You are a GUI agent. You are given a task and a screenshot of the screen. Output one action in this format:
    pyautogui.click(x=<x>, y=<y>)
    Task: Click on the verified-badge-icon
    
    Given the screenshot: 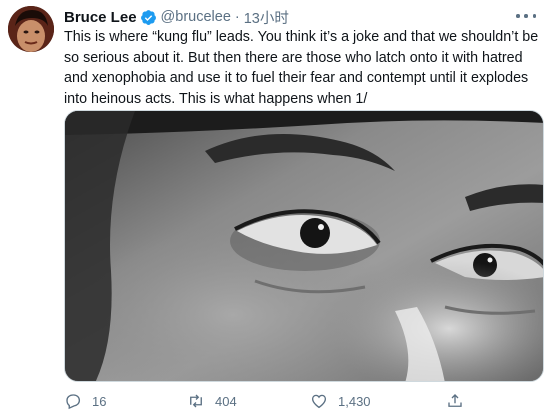 What is the action you would take?
    pyautogui.click(x=148, y=17)
    